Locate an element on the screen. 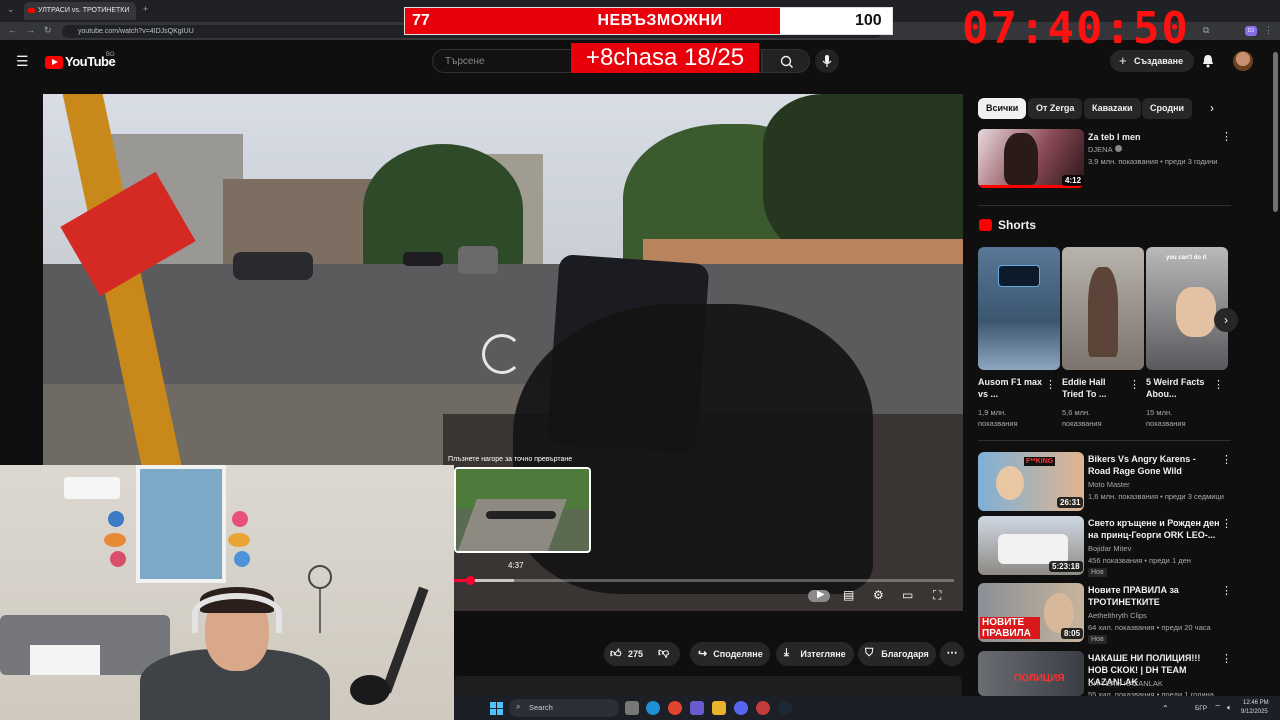 This screenshot has height=720, width=1280. search-button is located at coordinates (786, 61).